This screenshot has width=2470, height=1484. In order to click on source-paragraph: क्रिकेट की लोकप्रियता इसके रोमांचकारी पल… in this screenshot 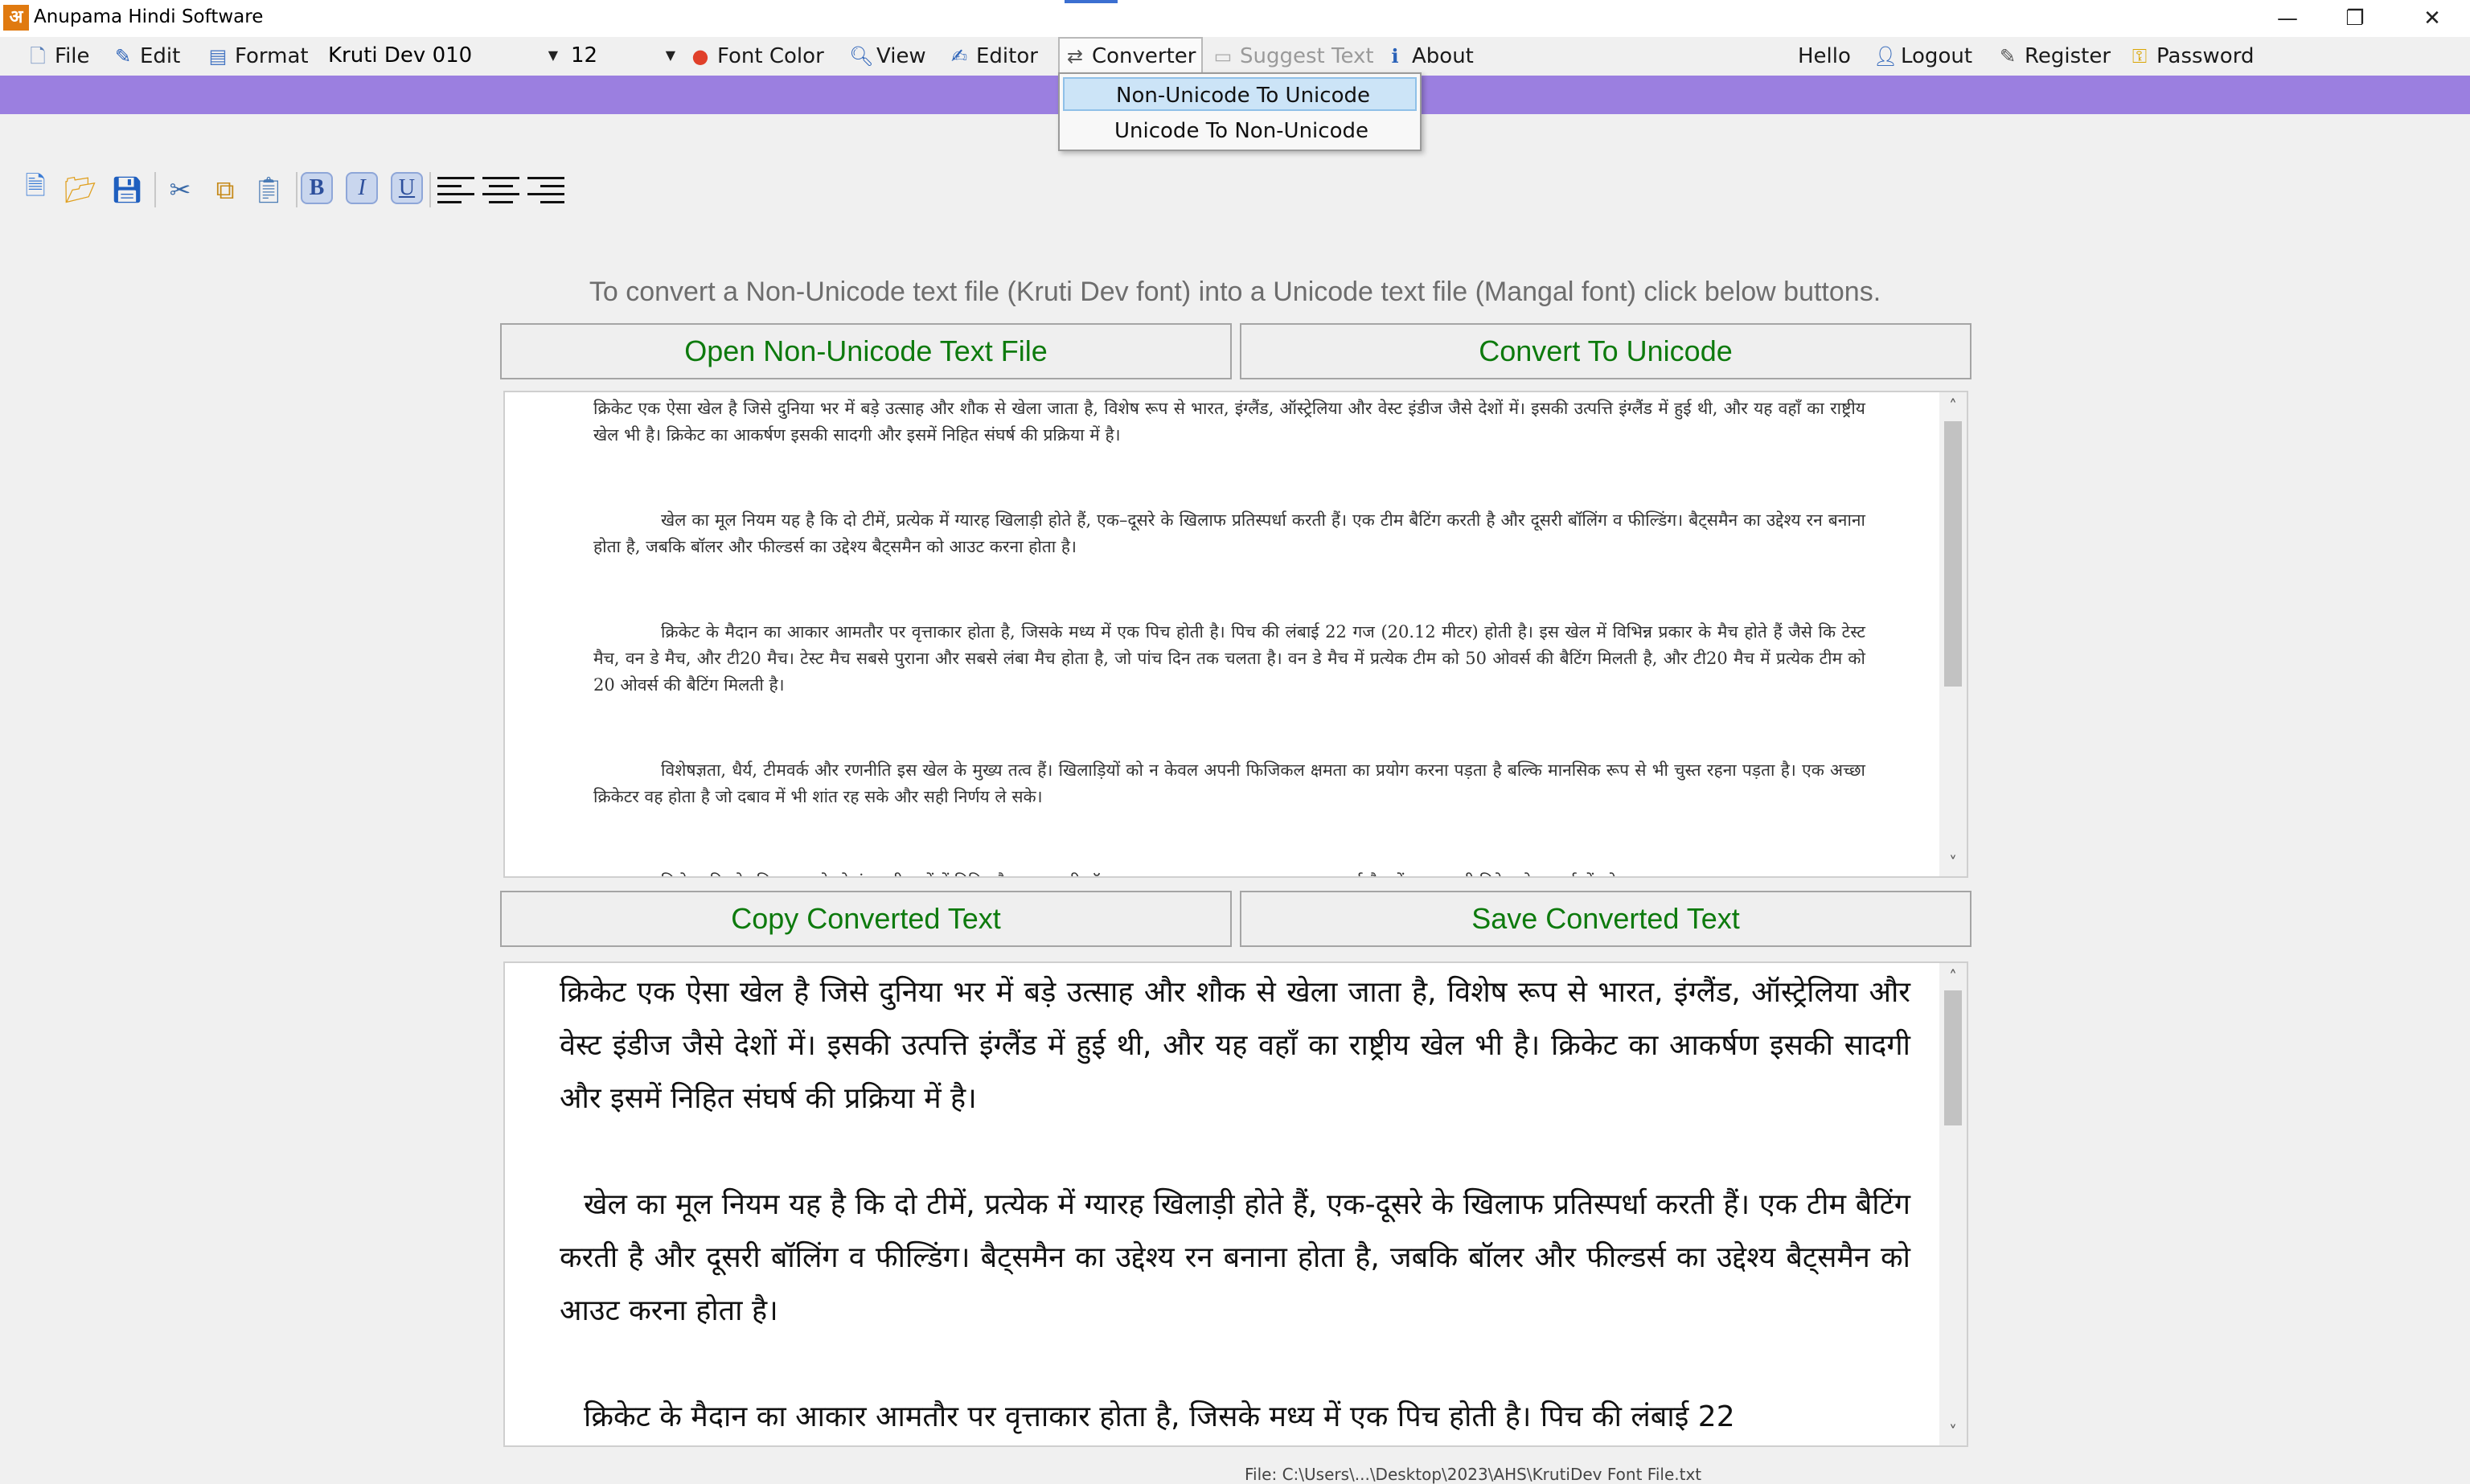, I will do `click(1229, 873)`.